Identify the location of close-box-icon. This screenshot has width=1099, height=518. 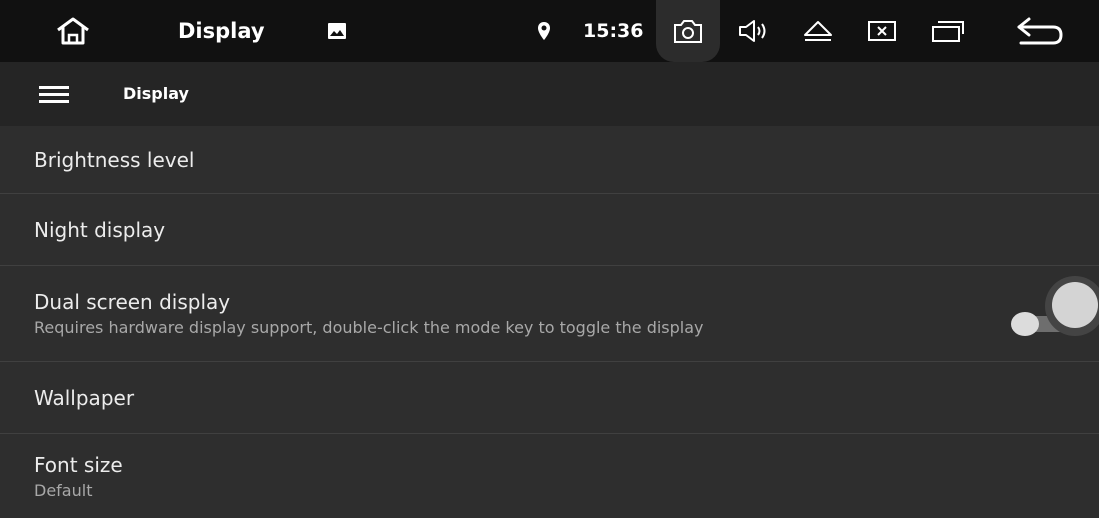
(882, 31).